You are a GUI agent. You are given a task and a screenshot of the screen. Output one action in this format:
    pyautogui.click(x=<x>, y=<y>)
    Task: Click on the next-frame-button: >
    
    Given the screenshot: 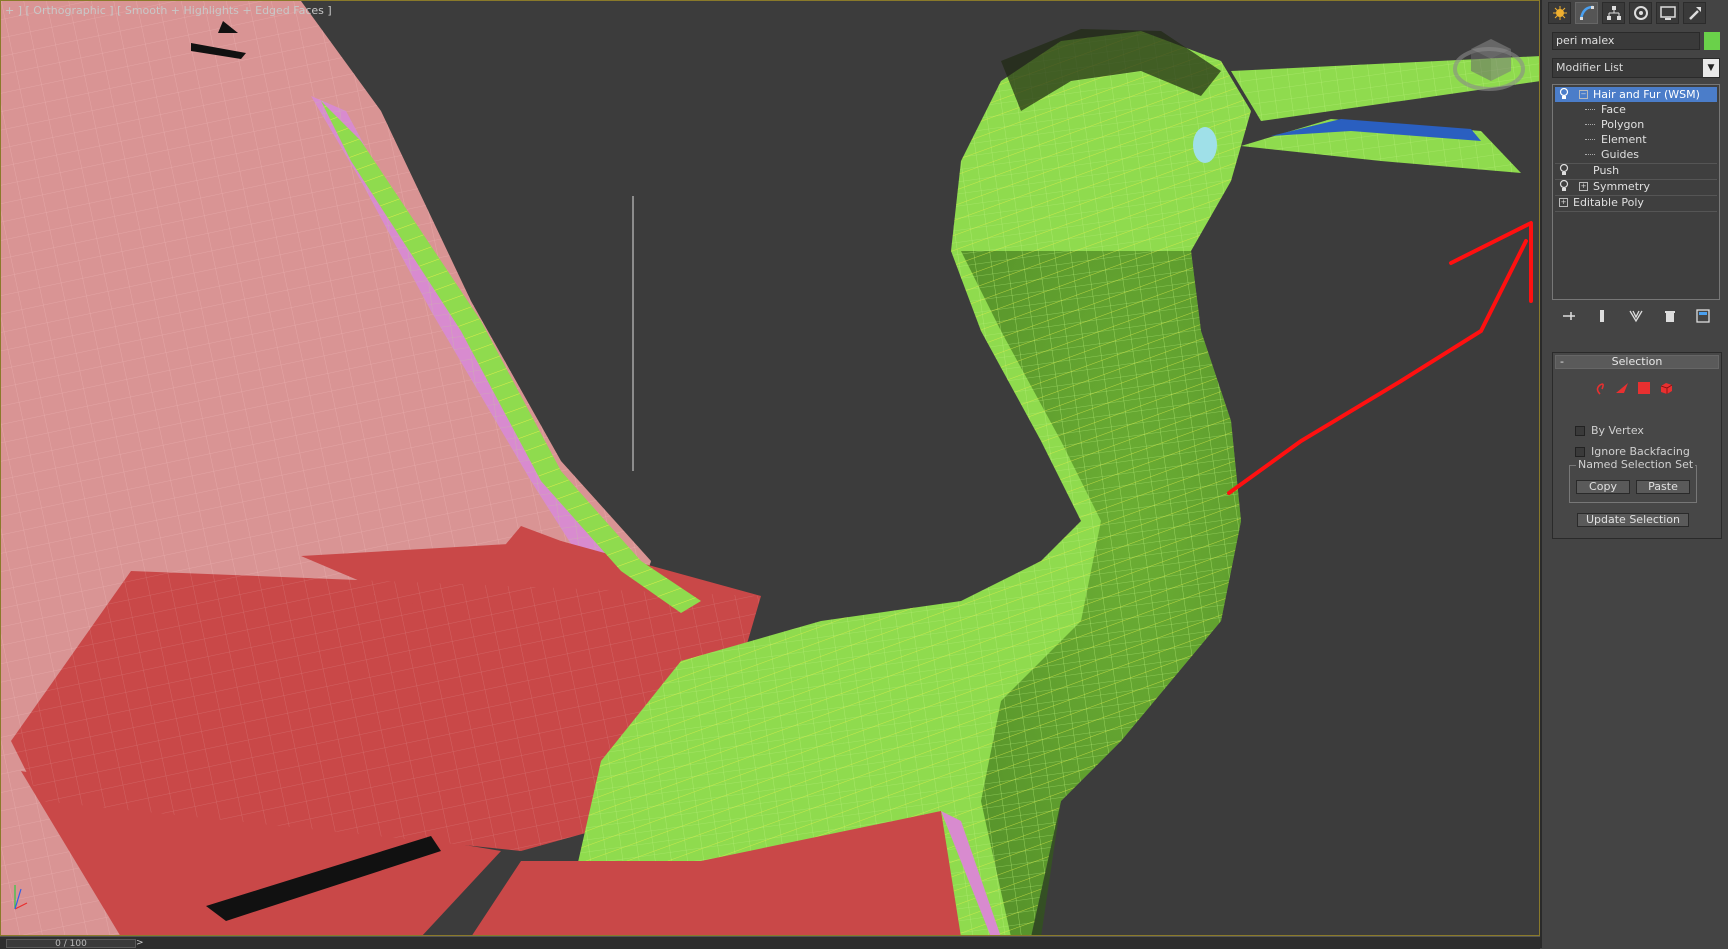 What is the action you would take?
    pyautogui.click(x=140, y=943)
    